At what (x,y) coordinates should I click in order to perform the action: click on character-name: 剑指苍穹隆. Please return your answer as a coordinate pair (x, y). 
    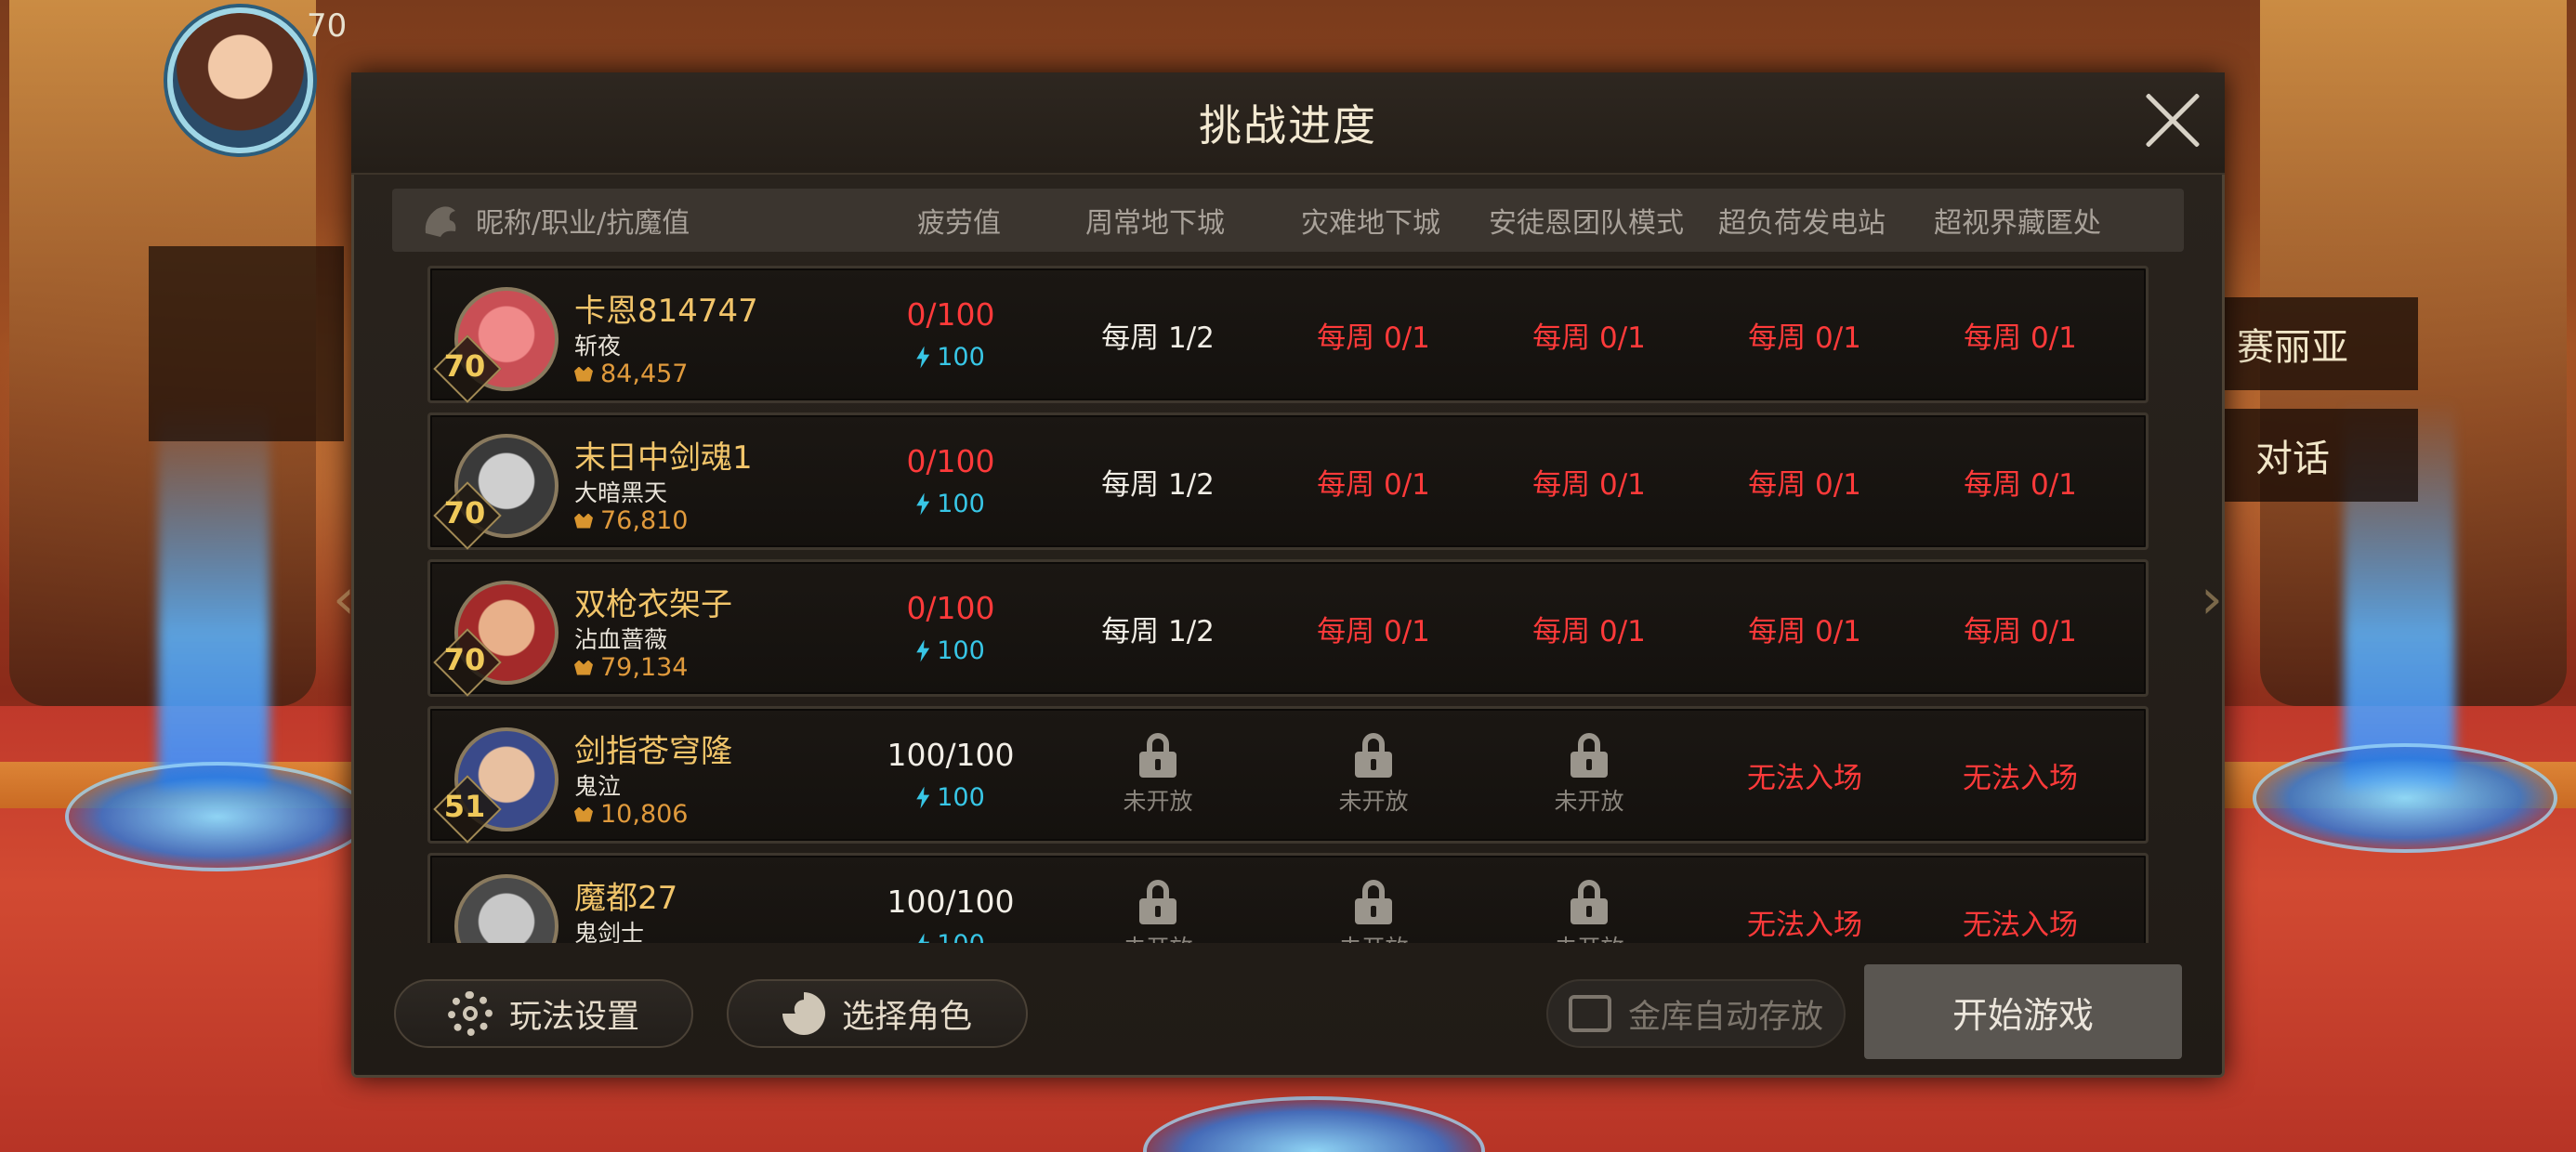
    Looking at the image, I should click on (653, 751).